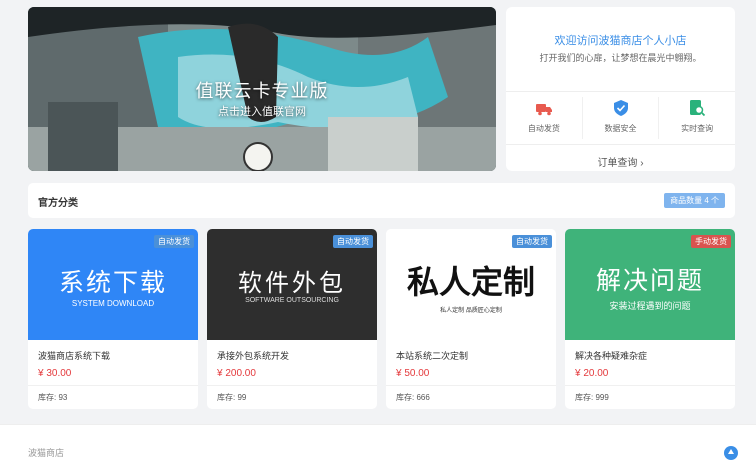 This screenshot has width=756, height=468. Describe the element at coordinates (649, 281) in the screenshot. I see `thumbnail-title: 解决问题` at that location.